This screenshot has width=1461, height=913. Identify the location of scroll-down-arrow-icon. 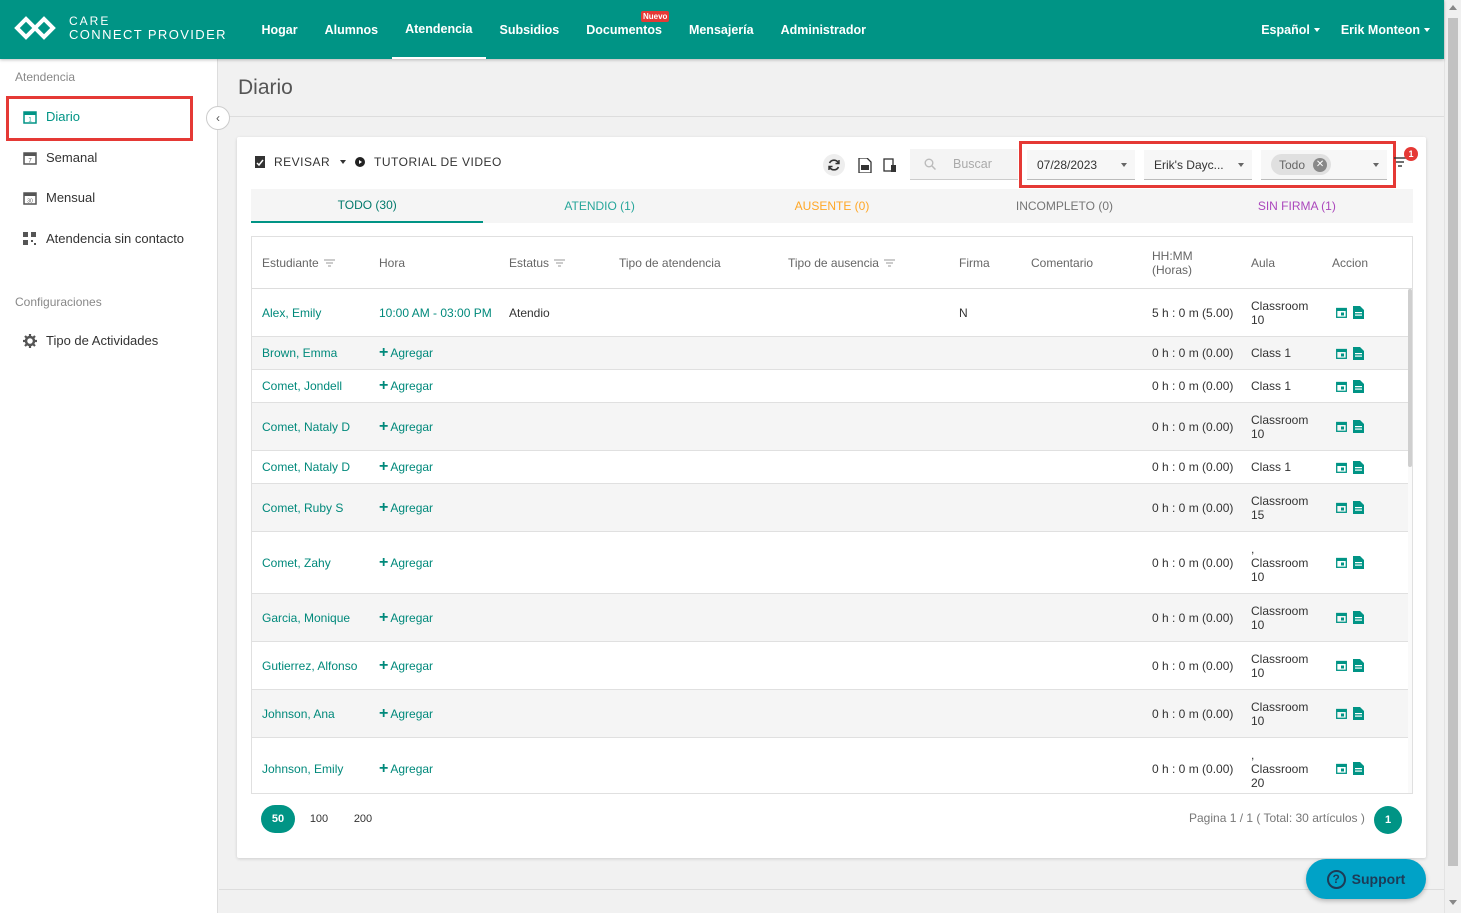
(1453, 902).